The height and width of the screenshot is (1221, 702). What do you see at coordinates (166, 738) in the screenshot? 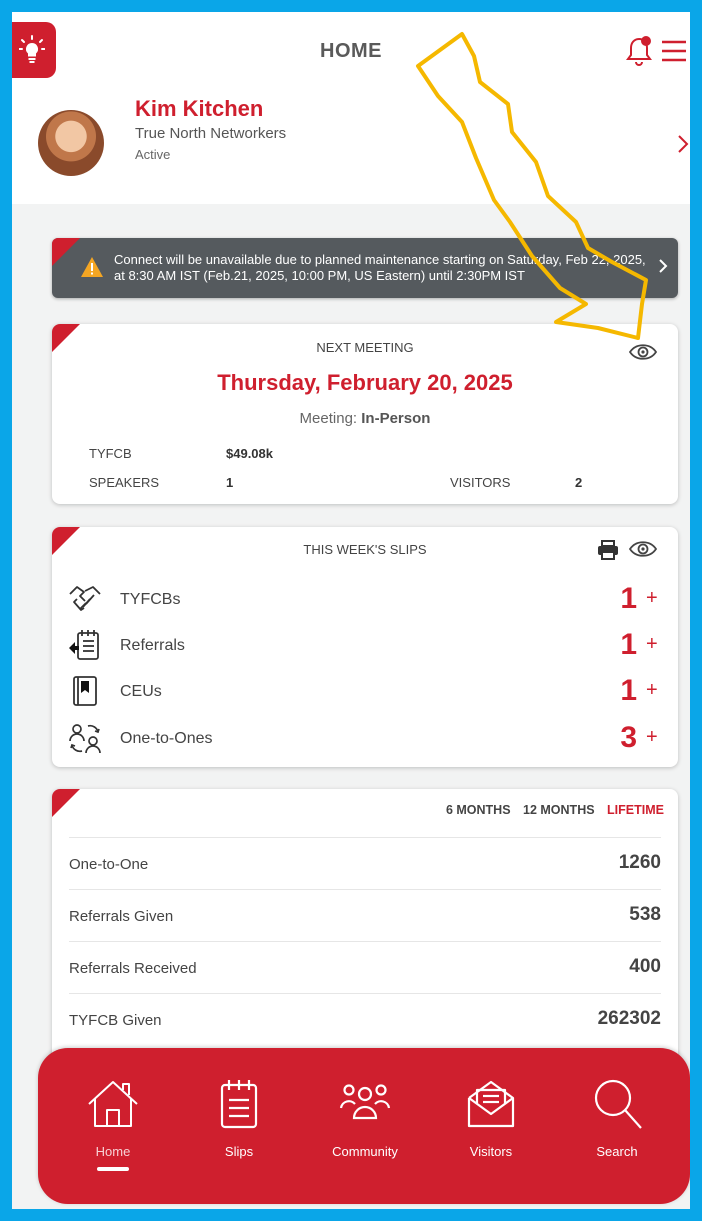
I see `slip-label: One-to-Ones` at bounding box center [166, 738].